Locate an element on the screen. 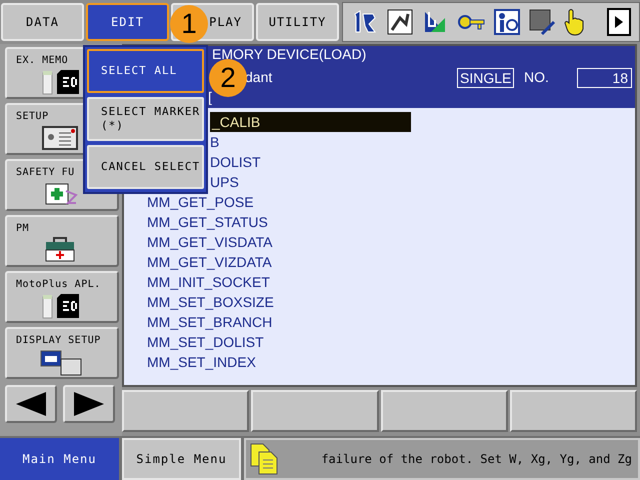 The width and height of the screenshot is (640, 480). file-list-item: MM_GET_VISDATA is located at coordinates (210, 242).